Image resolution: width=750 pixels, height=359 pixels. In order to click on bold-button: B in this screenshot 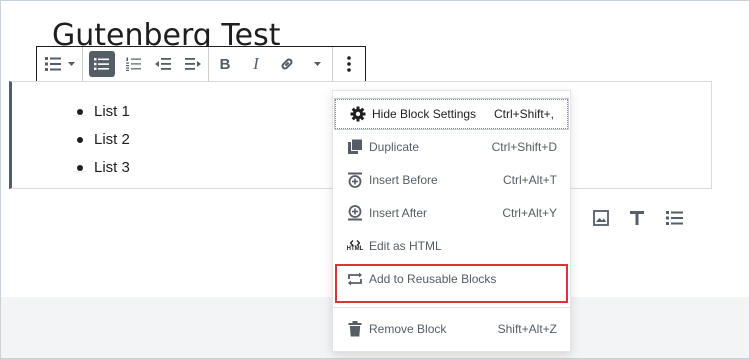, I will do `click(225, 64)`.